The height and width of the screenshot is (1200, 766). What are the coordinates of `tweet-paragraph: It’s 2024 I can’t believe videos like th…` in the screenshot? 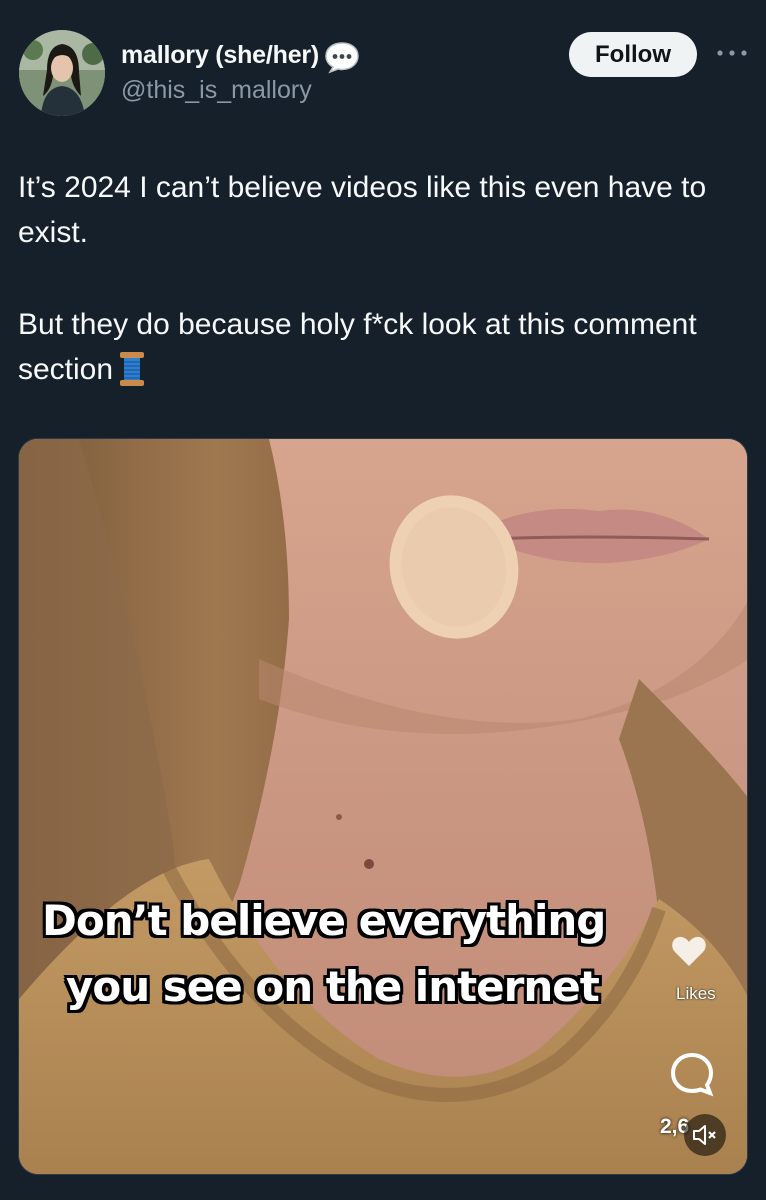 It's located at (362, 210).